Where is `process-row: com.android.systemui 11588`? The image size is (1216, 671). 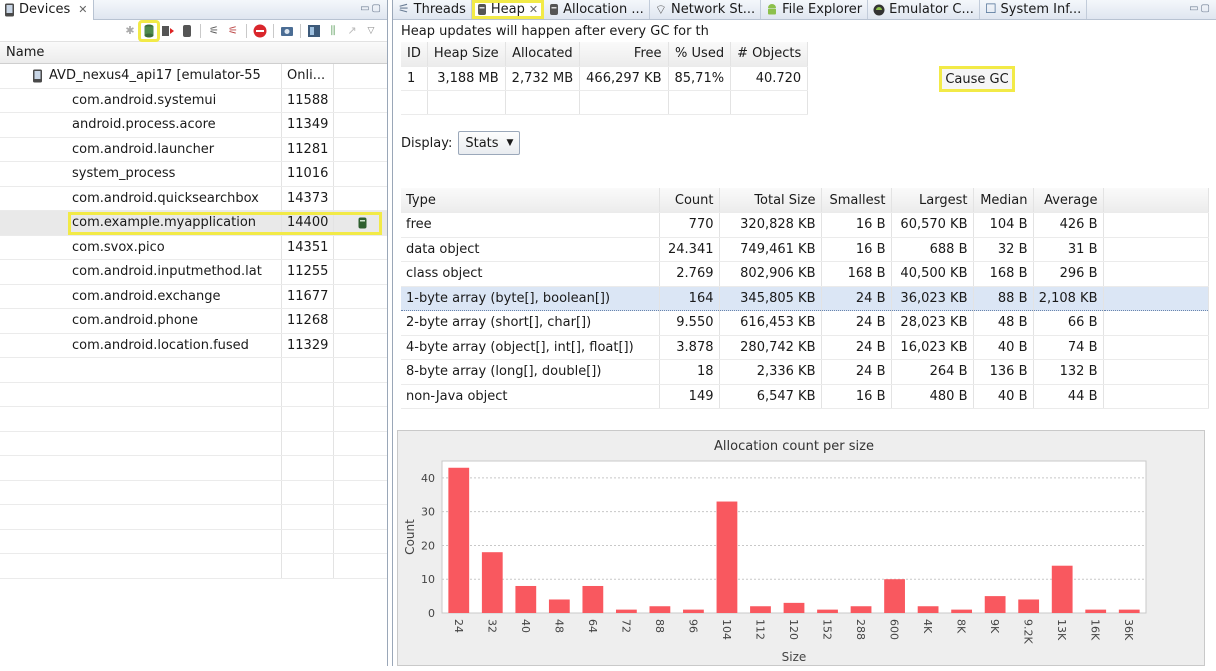 process-row: com.android.systemui 11588 is located at coordinates (193, 100).